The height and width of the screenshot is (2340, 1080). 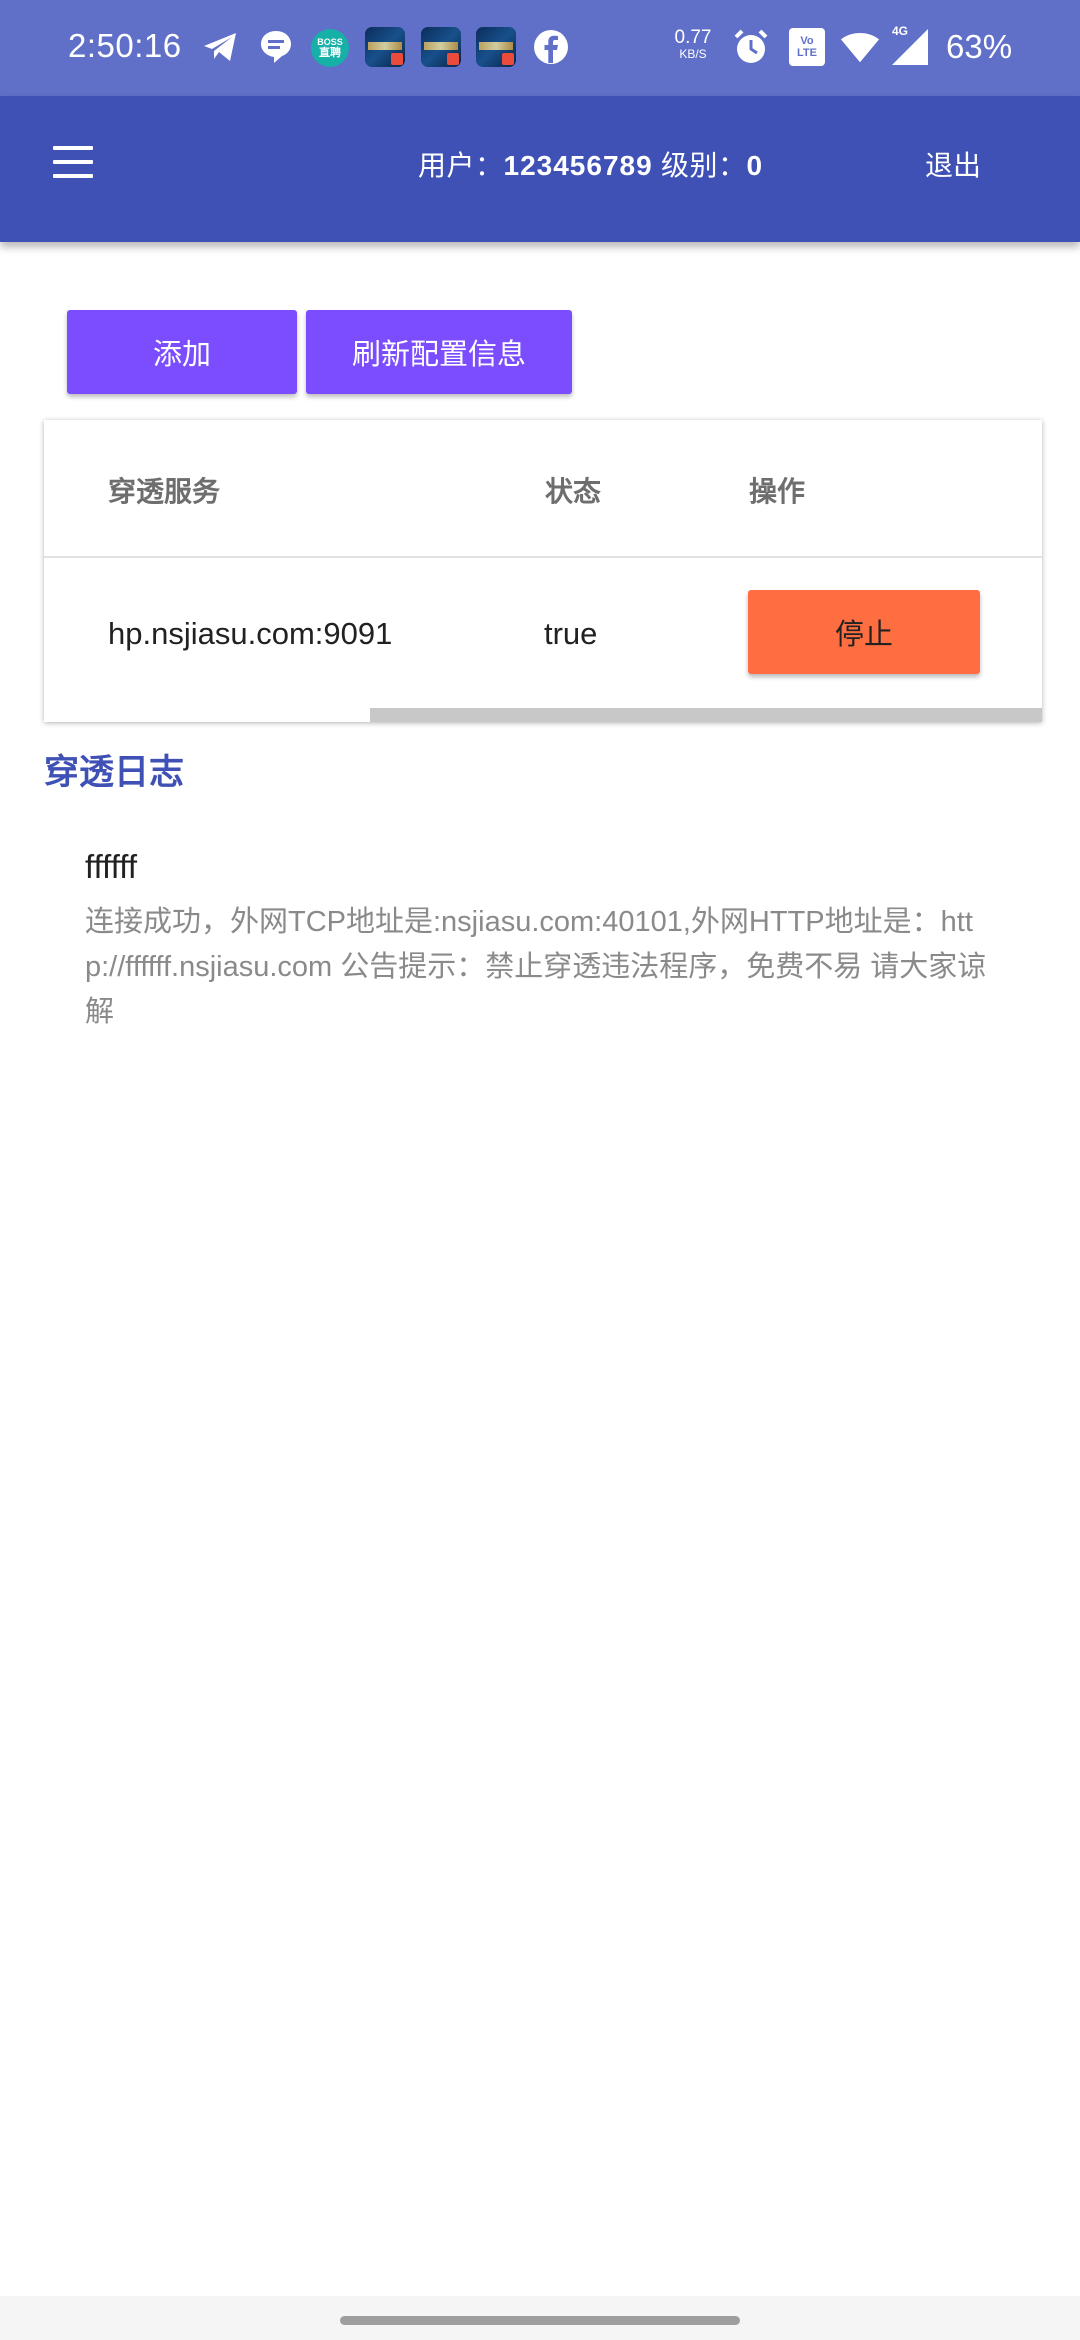 What do you see at coordinates (543, 571) in the screenshot?
I see `service-table: 穿透服务 状态 操作 hp.nsjiasu.com:9091 true 停止` at bounding box center [543, 571].